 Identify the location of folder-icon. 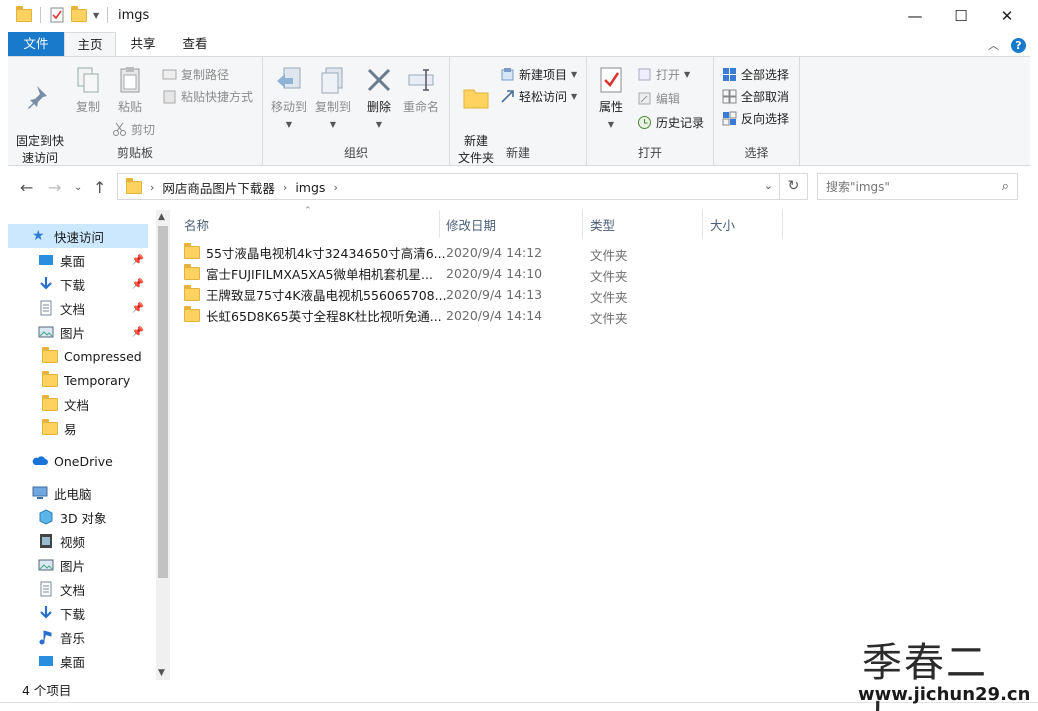
(50, 402).